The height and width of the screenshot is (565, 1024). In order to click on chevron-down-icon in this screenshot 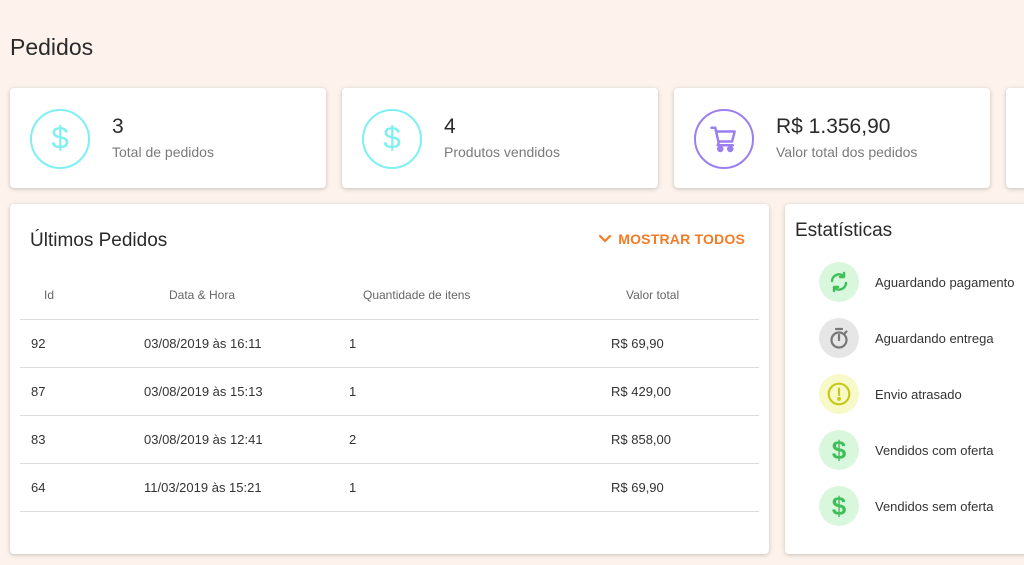, I will do `click(605, 238)`.